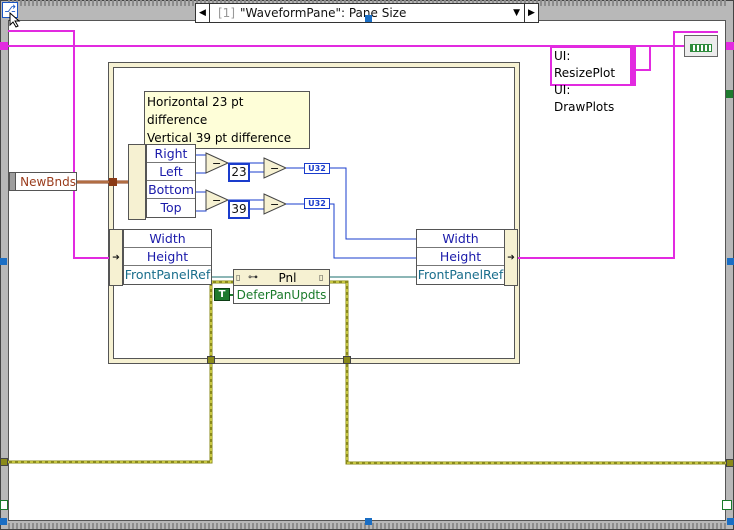  I want to click on mouse-cursor-icon, so click(15, 20).